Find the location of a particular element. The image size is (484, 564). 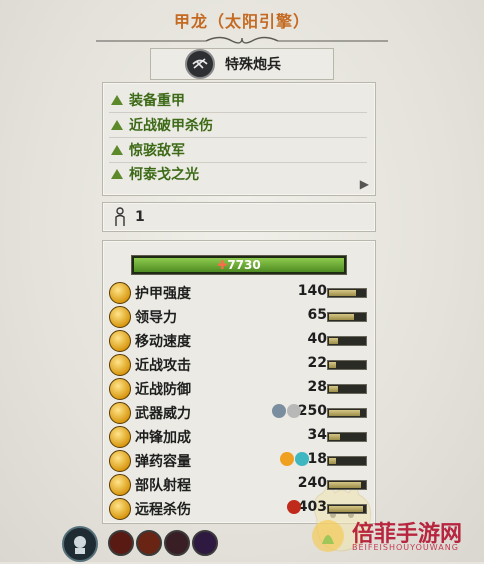

expand-arrow-icon: ▶ is located at coordinates (364, 184).